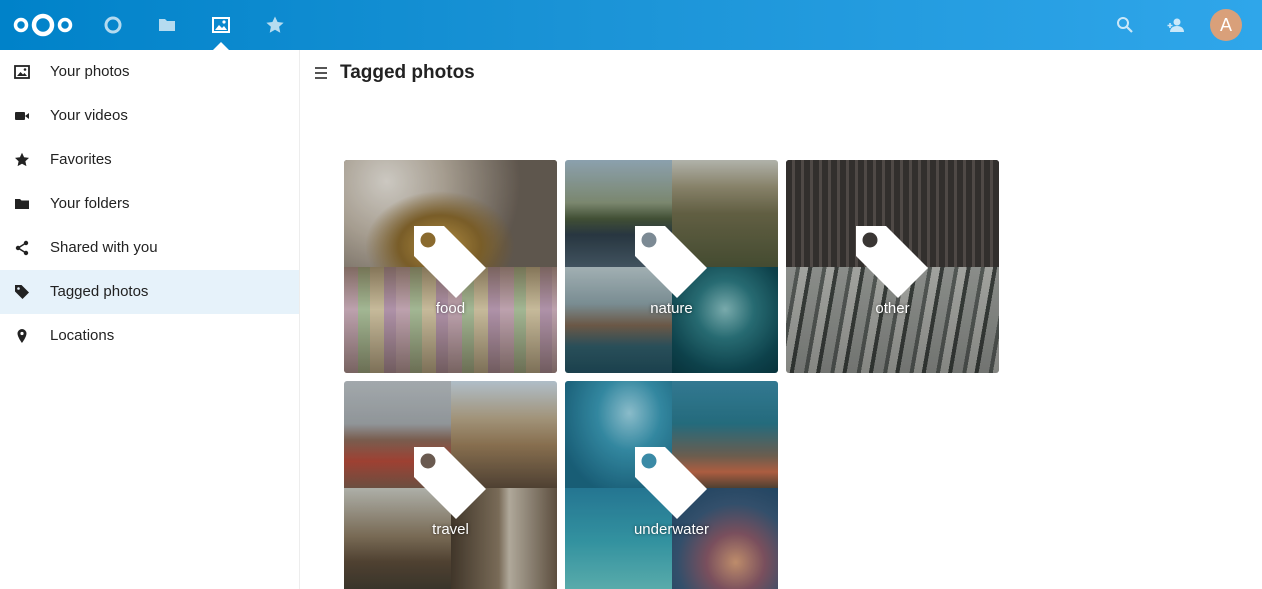 Image resolution: width=1262 pixels, height=589 pixels. Describe the element at coordinates (631, 25) in the screenshot. I see `top-header: A` at that location.